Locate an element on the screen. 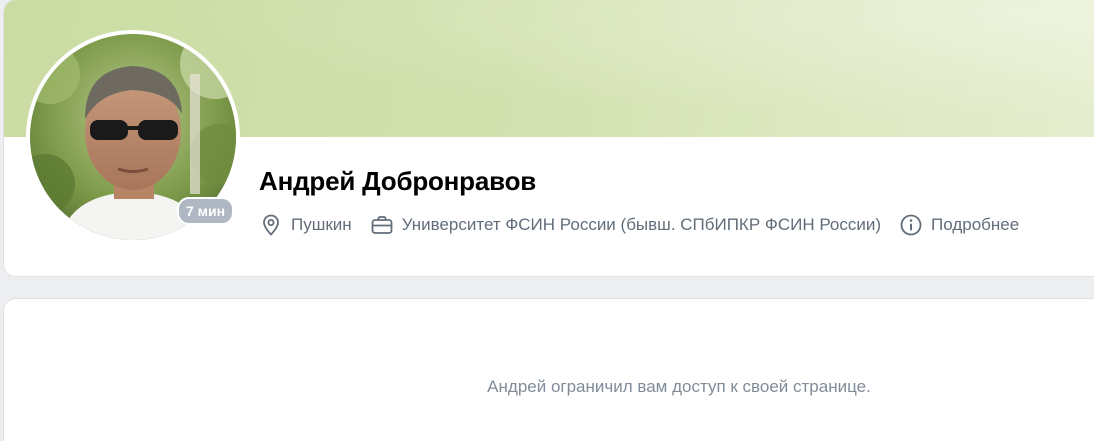 The height and width of the screenshot is (441, 1094). meta-details-link: Подробнее is located at coordinates (959, 225).